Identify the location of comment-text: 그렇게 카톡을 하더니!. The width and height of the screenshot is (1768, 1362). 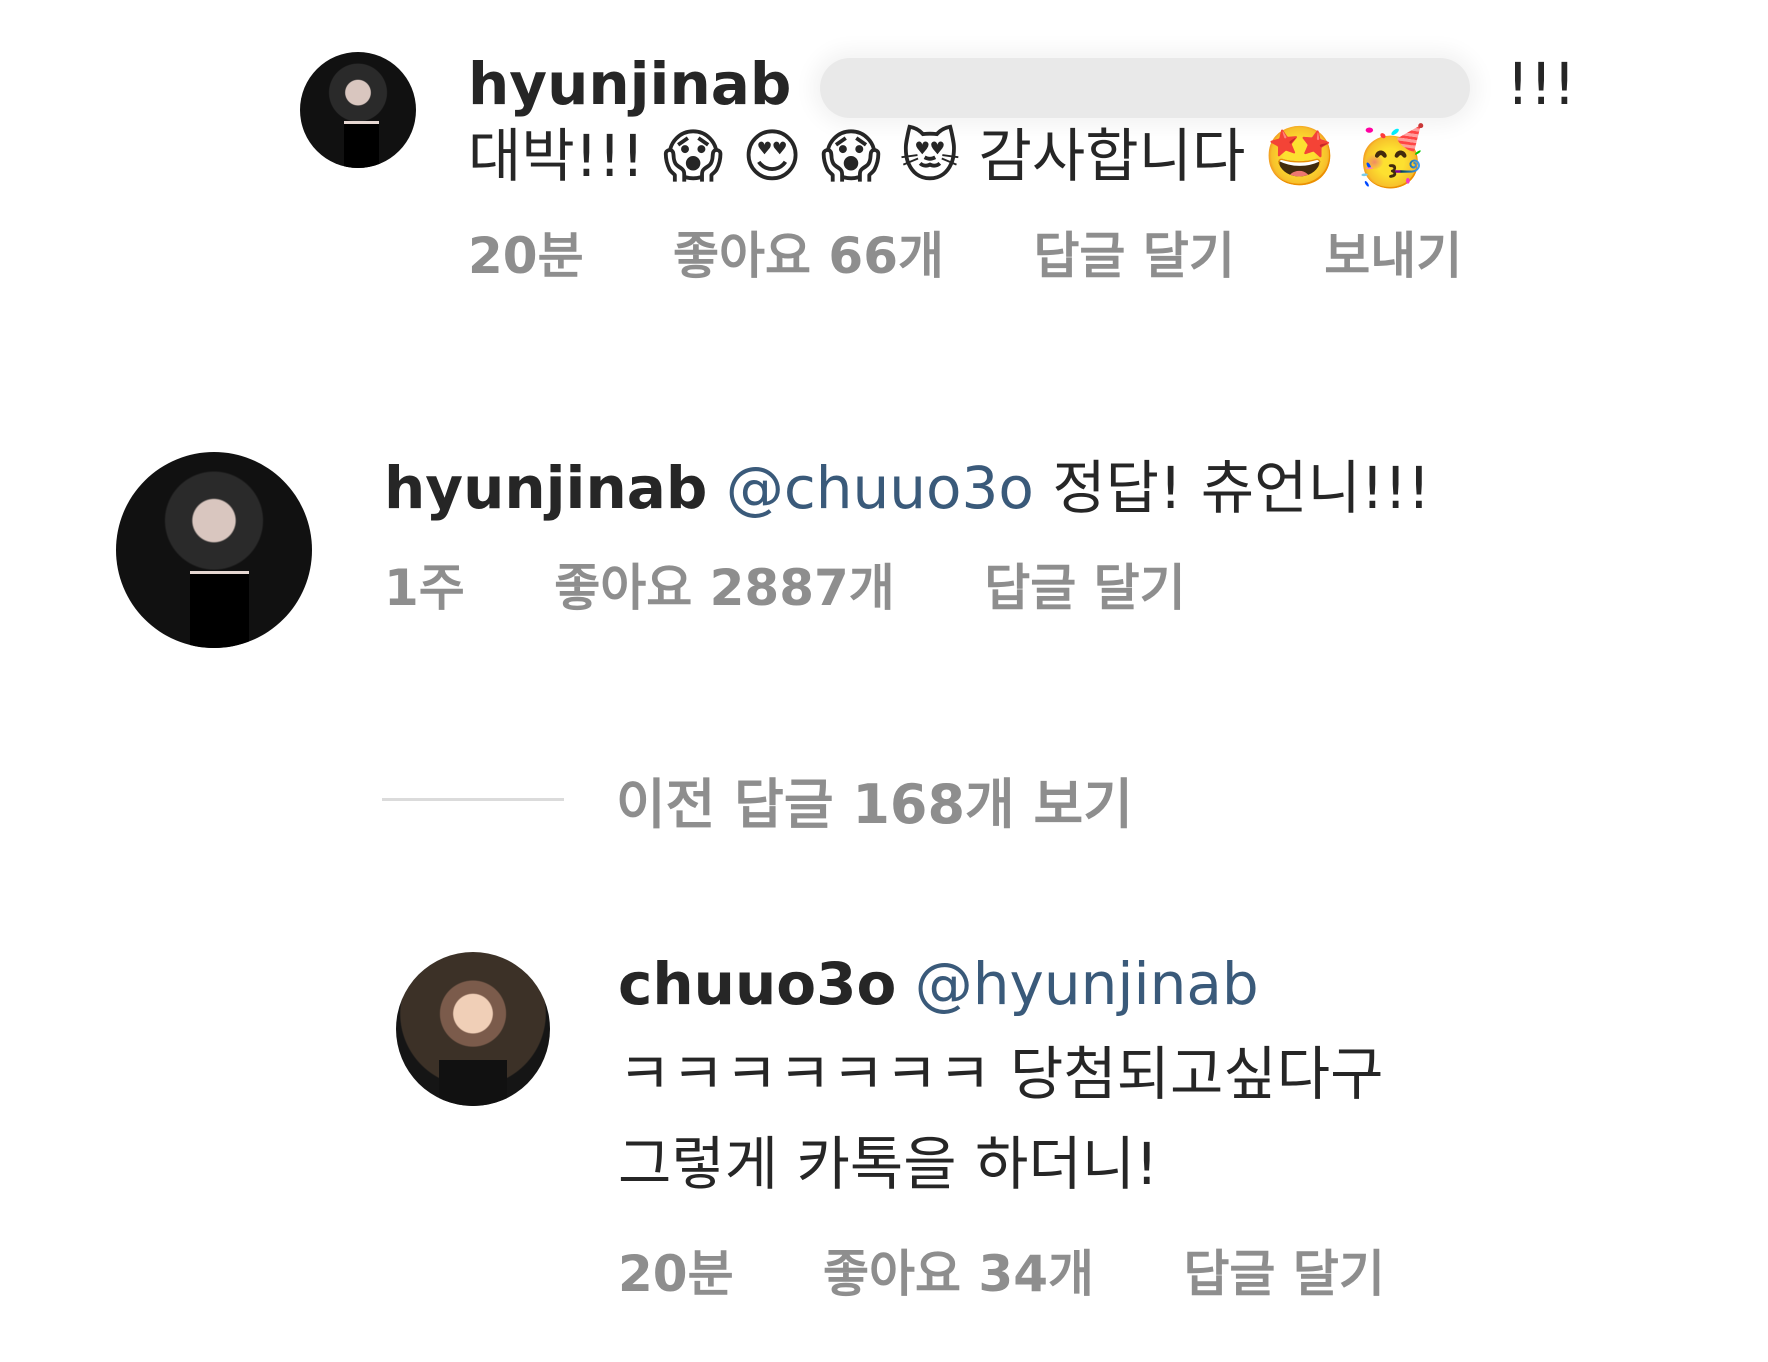
(888, 1164).